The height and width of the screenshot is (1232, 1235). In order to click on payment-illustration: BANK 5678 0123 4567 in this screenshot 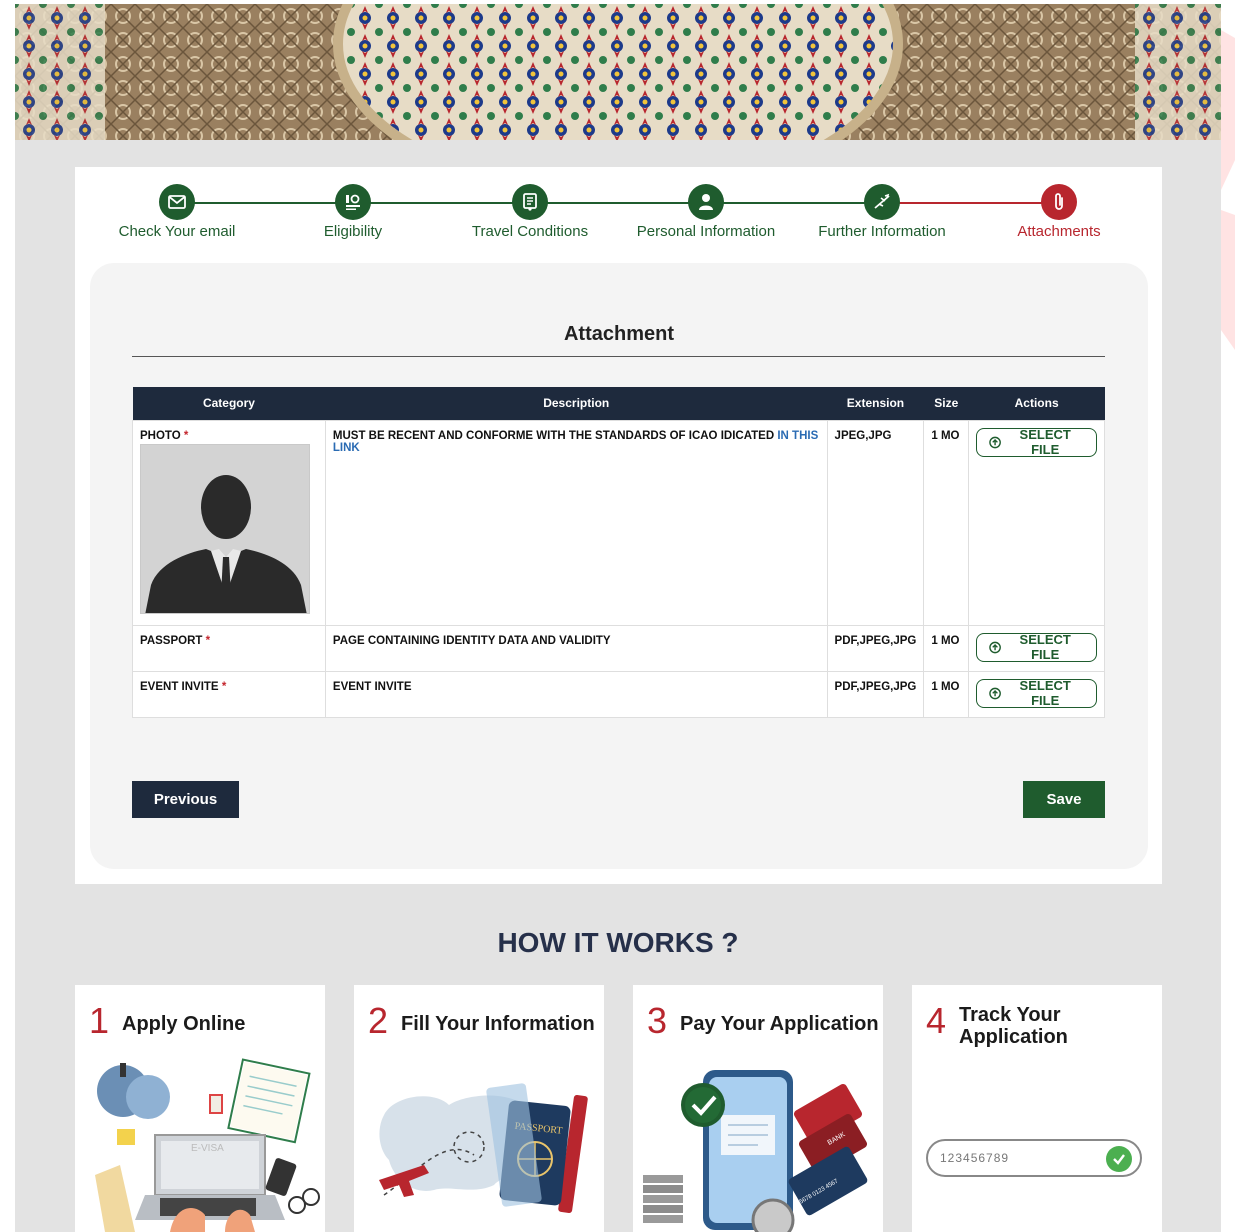, I will do `click(755, 1151)`.